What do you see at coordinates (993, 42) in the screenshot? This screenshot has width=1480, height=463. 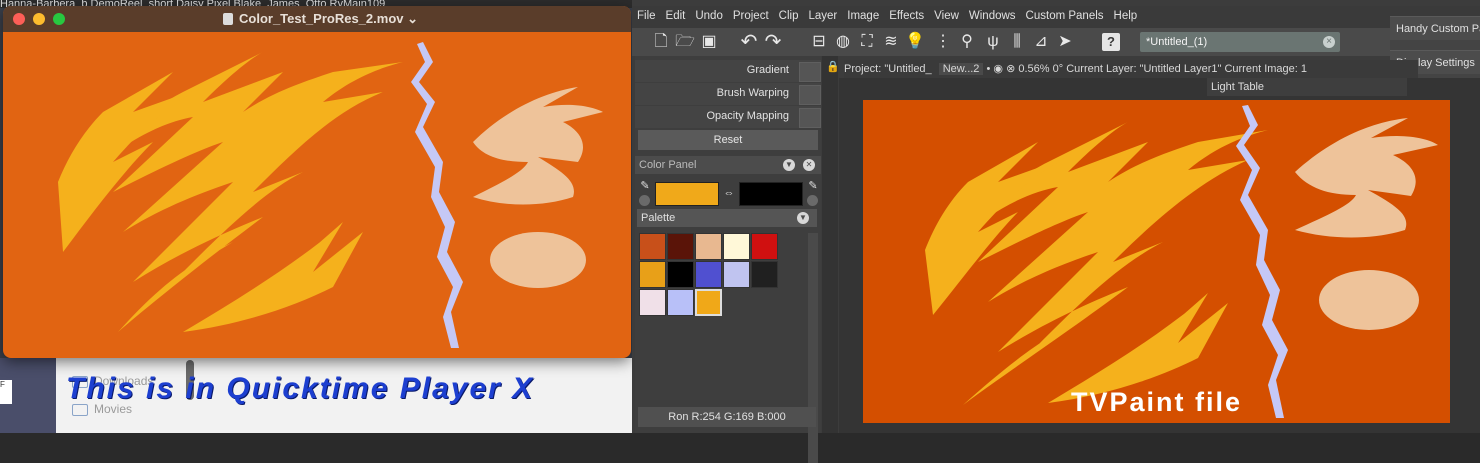 I see `brushes-icon: ψ` at bounding box center [993, 42].